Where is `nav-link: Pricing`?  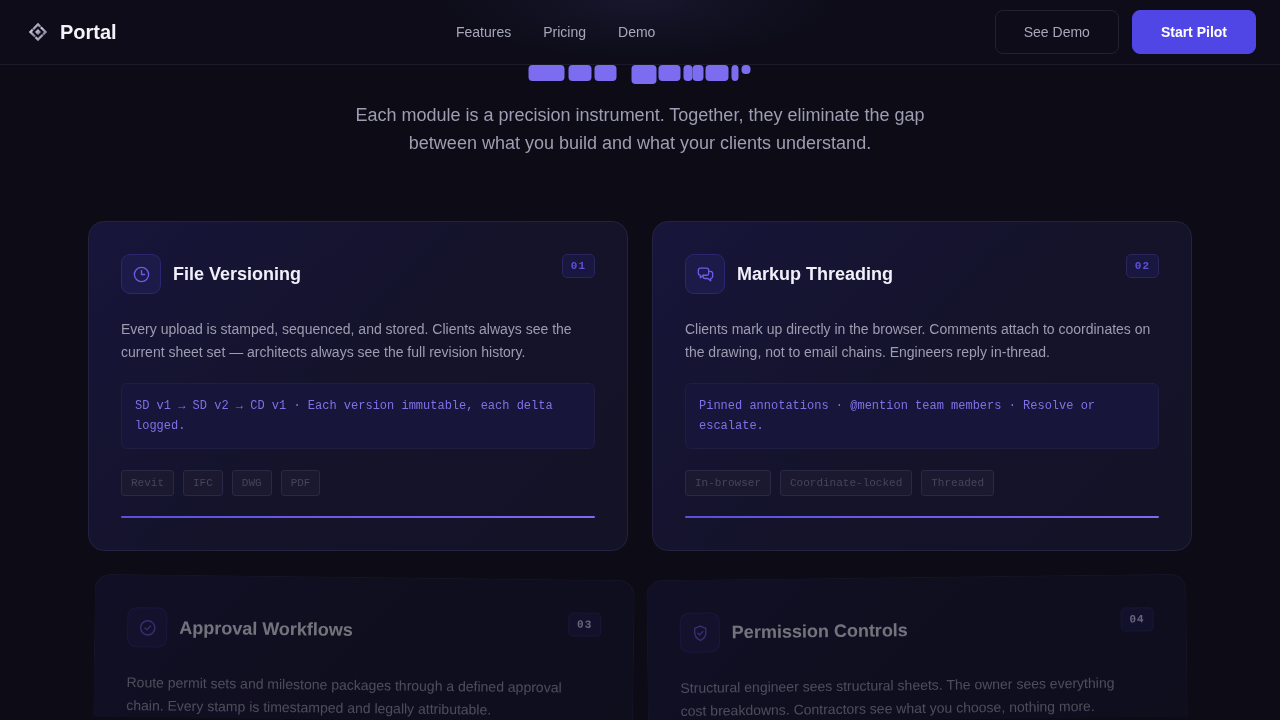
nav-link: Pricing is located at coordinates (565, 32).